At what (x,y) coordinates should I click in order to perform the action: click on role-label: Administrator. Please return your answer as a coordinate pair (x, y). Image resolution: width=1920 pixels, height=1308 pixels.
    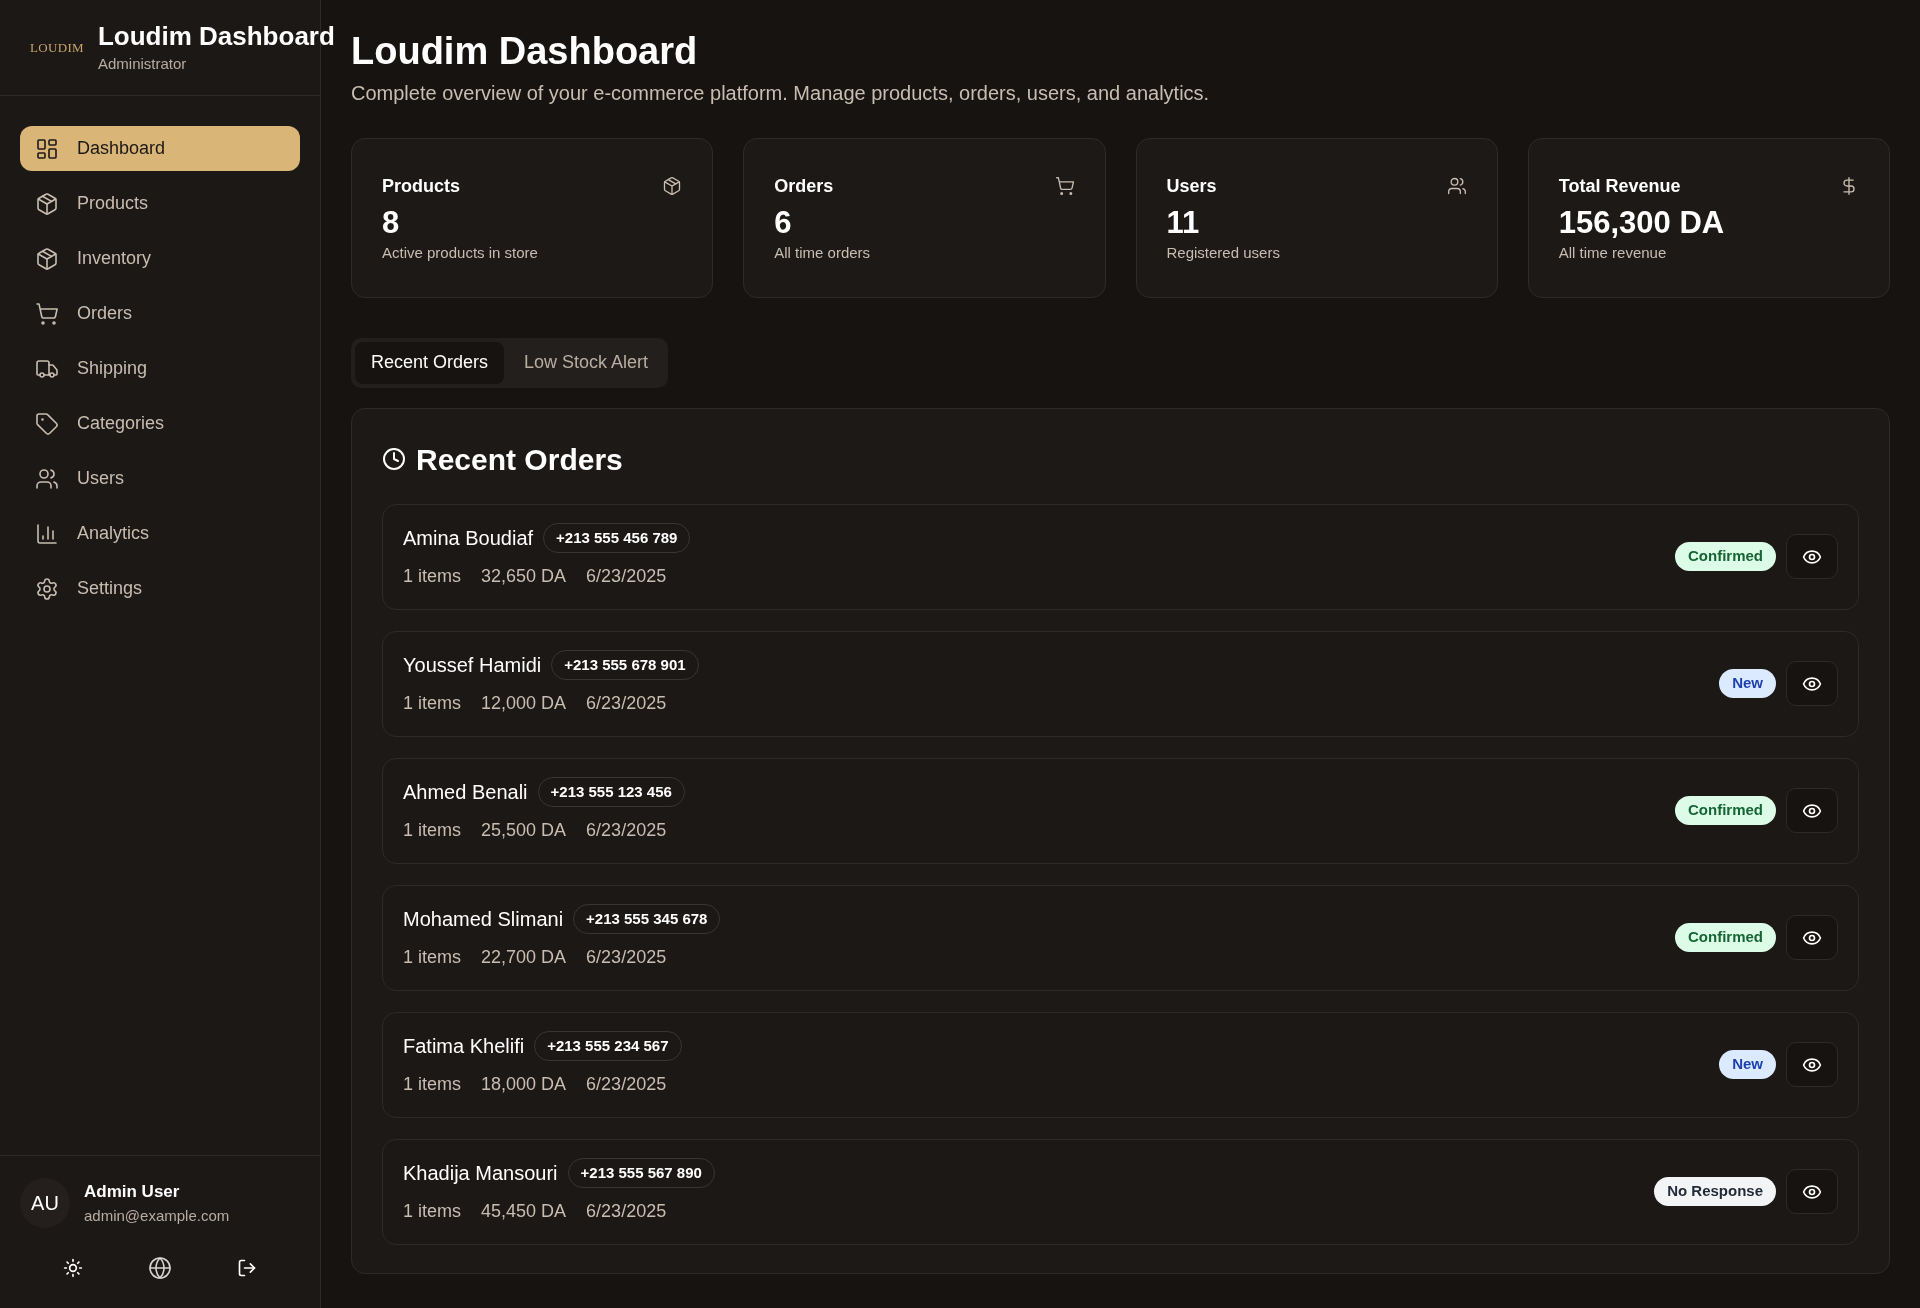
    Looking at the image, I should click on (142, 63).